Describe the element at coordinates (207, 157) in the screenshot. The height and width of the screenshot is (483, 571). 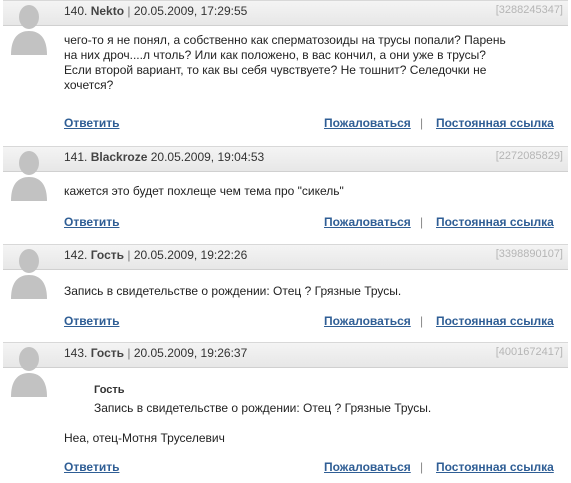
I see `comment-date: 20.05.2009, 19:04:53` at that location.